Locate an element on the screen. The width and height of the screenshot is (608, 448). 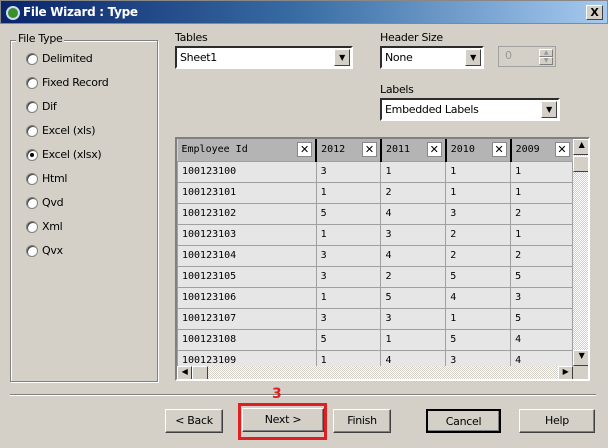
step-annotation: 3 is located at coordinates (277, 394).